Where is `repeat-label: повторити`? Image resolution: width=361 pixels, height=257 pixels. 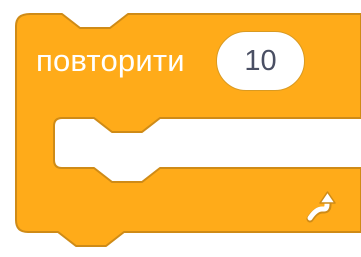 repeat-label: повторити is located at coordinates (110, 60).